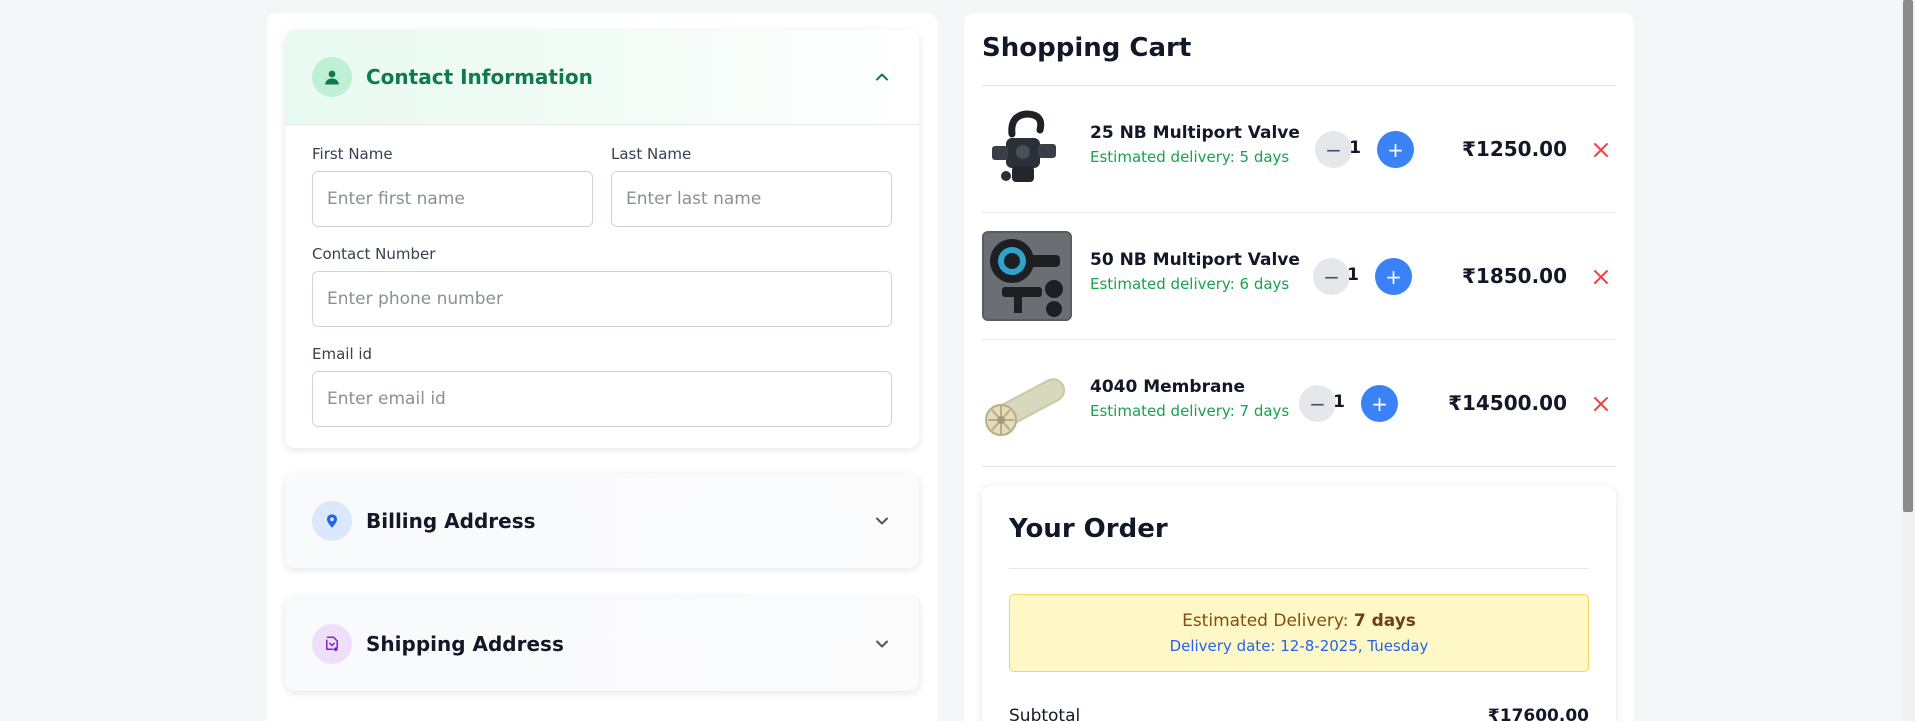  I want to click on last-name-field: Last Name, so click(751, 186).